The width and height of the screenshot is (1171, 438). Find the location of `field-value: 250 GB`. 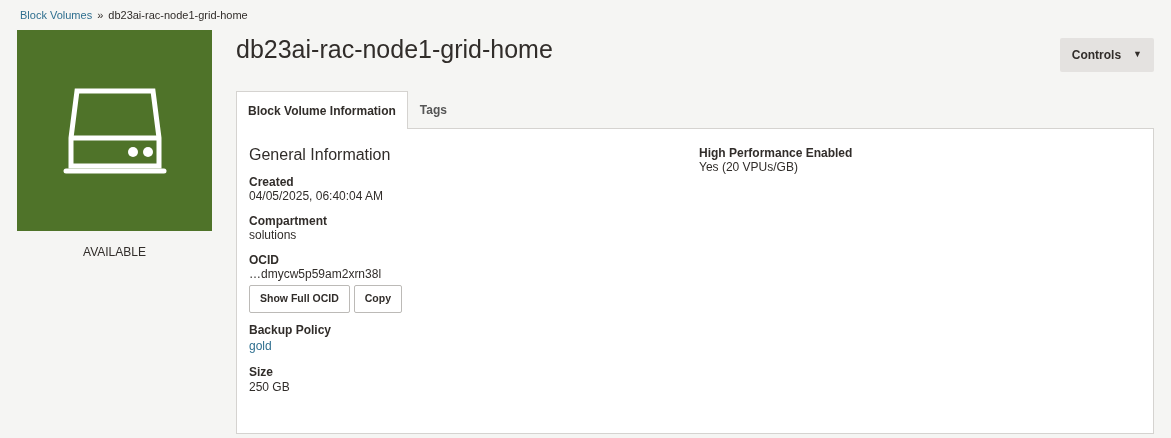

field-value: 250 GB is located at coordinates (270, 387).